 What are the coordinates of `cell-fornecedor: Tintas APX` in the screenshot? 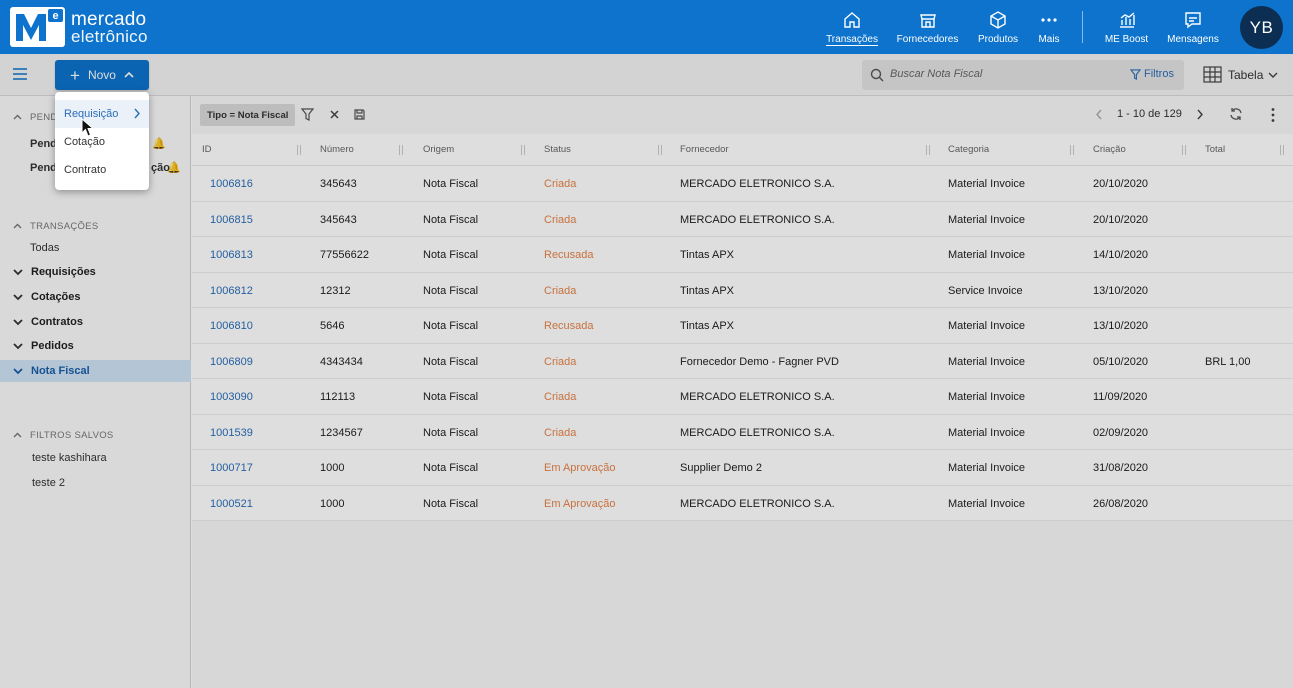 It's located at (707, 290).